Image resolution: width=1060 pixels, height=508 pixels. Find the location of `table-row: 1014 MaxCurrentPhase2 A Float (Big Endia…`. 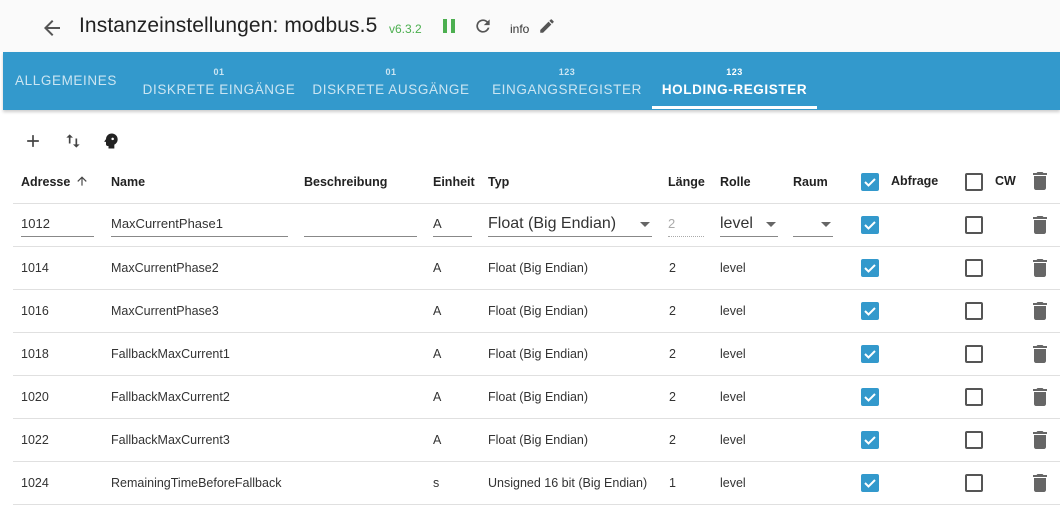

table-row: 1014 MaxCurrentPhase2 A Float (Big Endia… is located at coordinates (536, 268).